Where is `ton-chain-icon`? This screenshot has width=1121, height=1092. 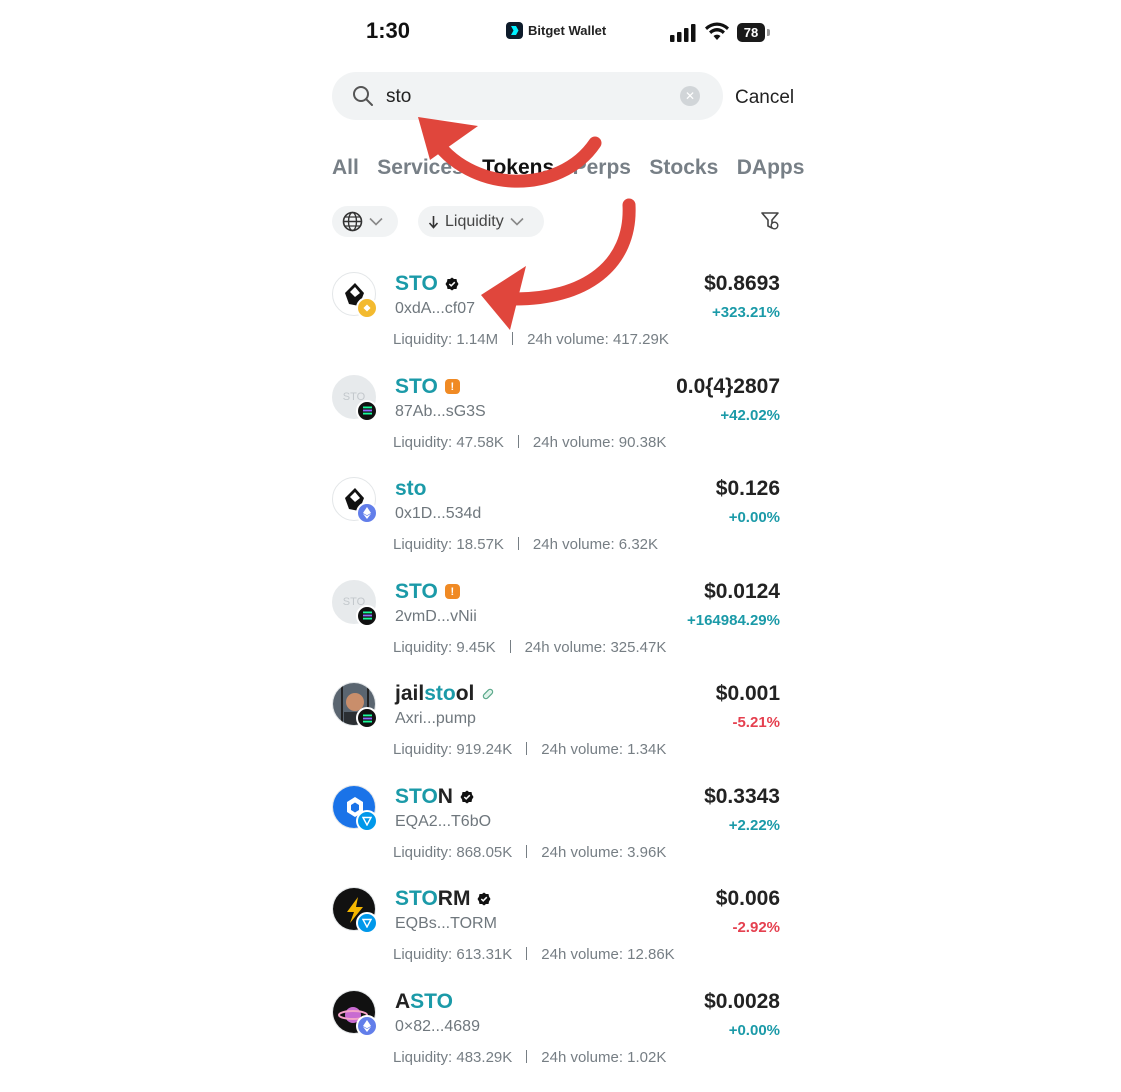
ton-chain-icon is located at coordinates (367, 923).